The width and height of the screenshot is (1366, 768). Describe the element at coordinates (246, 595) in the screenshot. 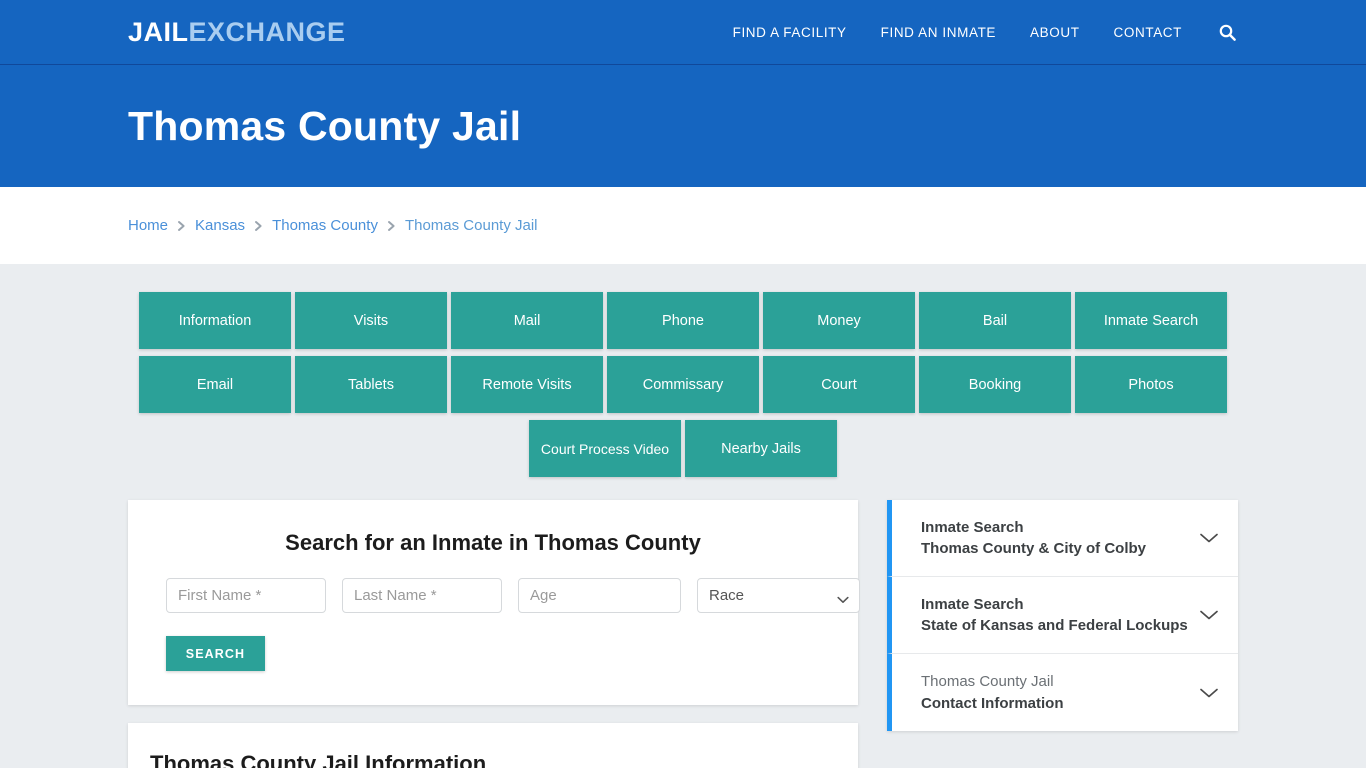

I see `first-name-input` at that location.